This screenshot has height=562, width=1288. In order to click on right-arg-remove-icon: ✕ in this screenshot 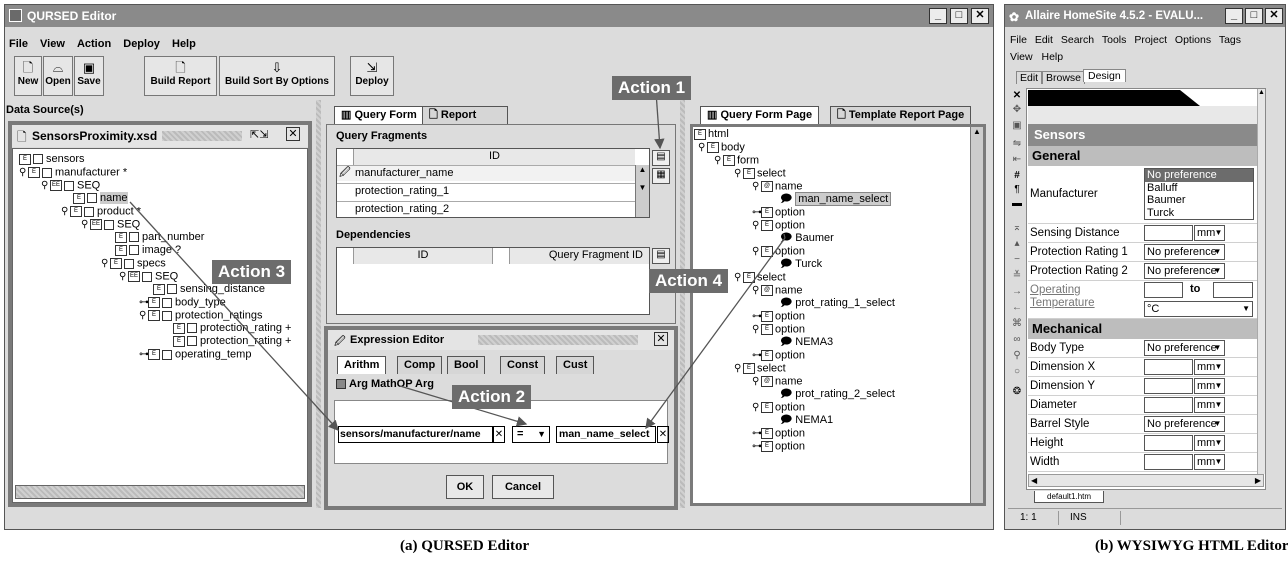, I will do `click(663, 434)`.